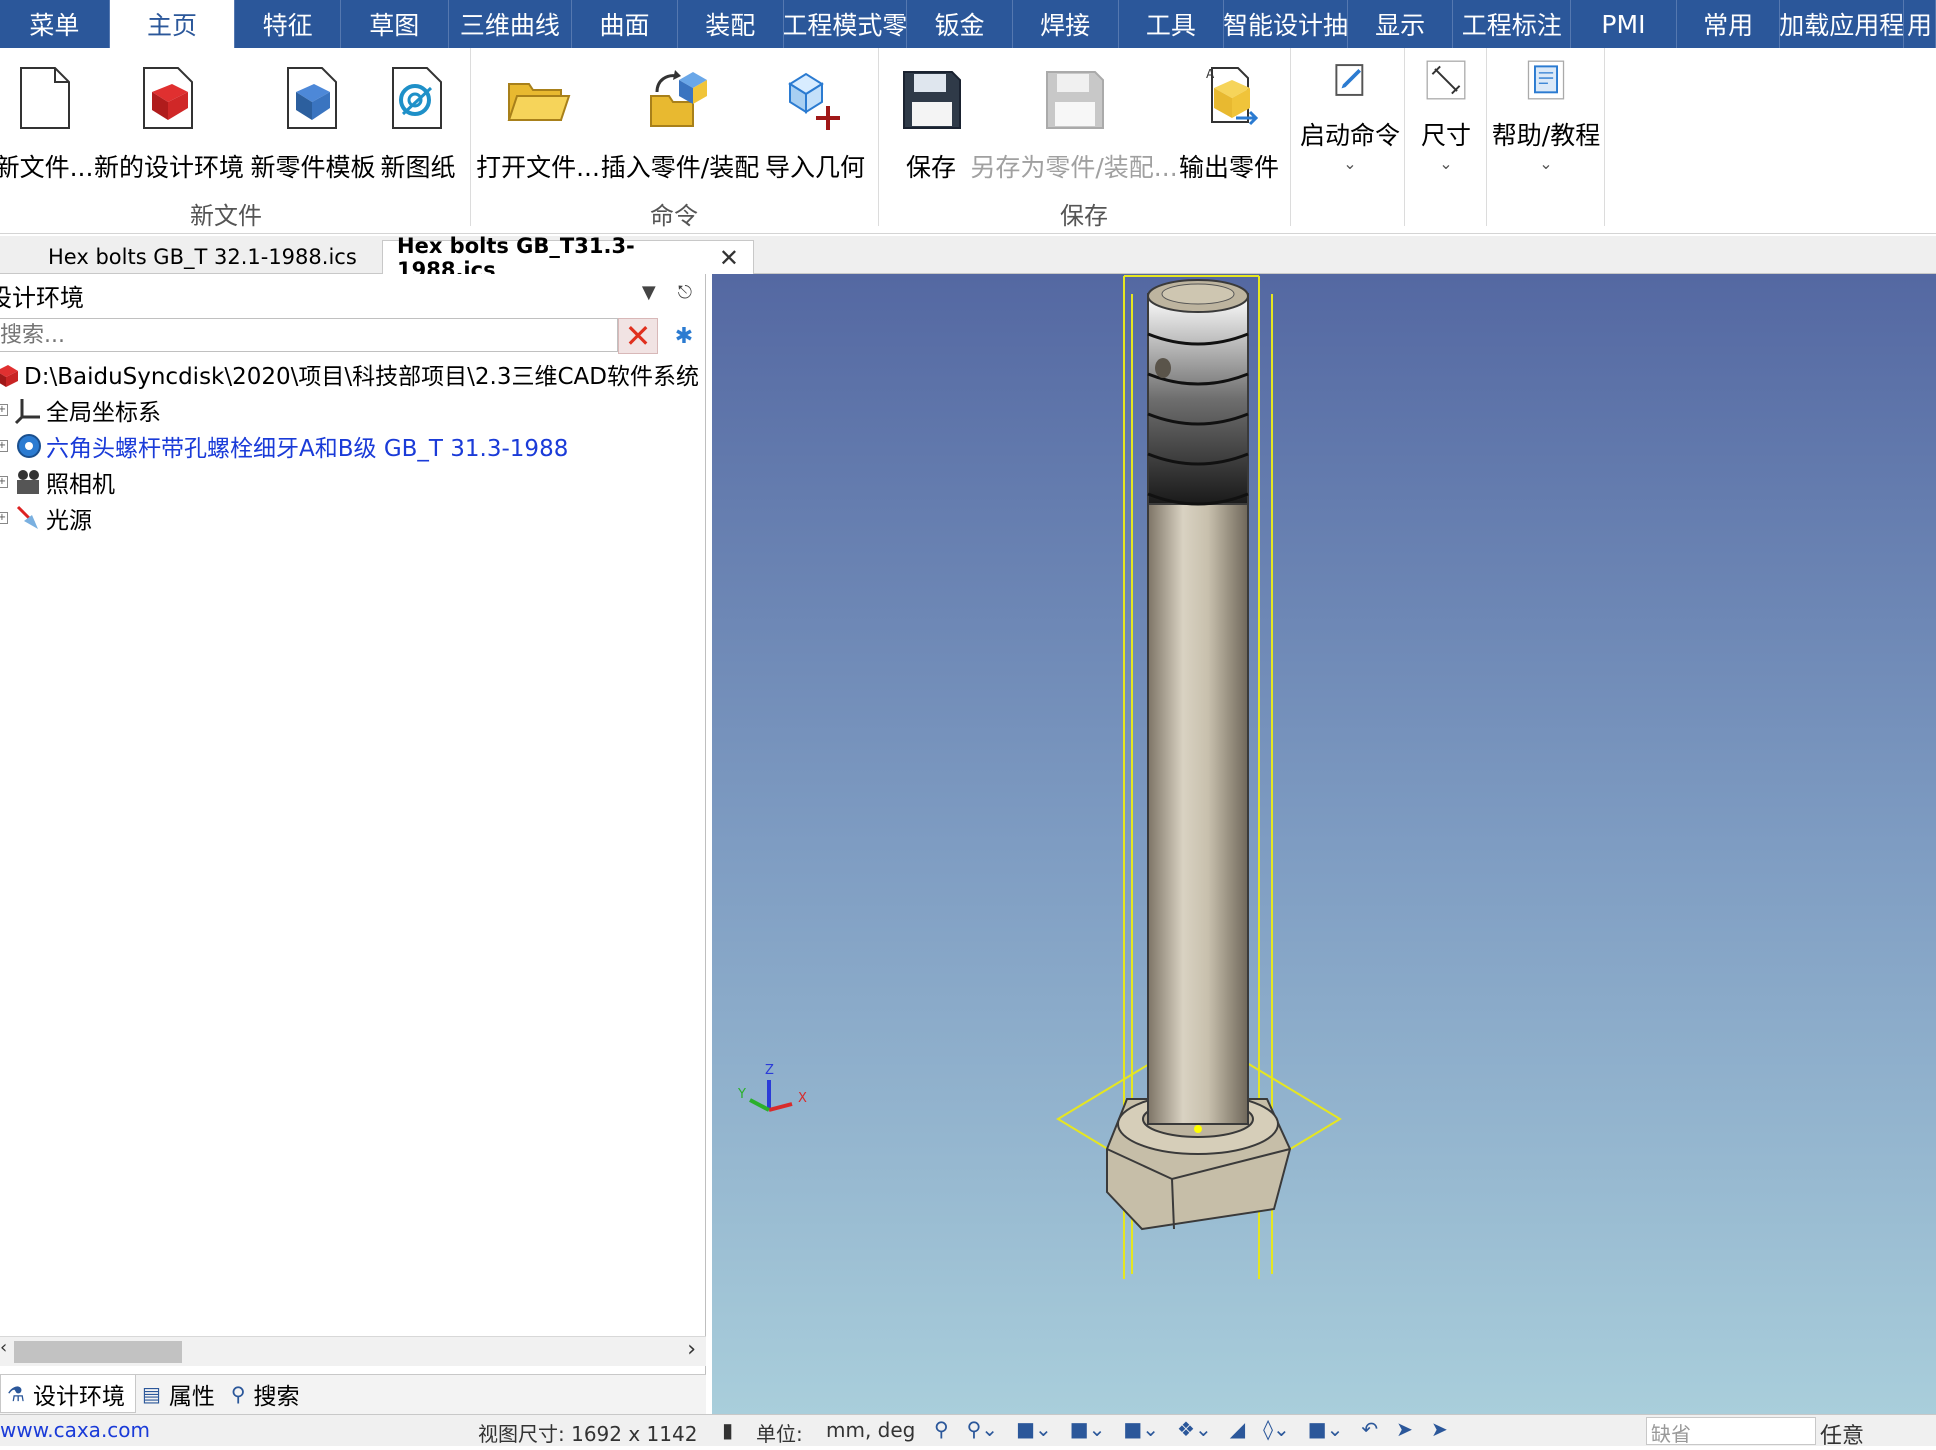 Image resolution: width=1936 pixels, height=1450 pixels. Describe the element at coordinates (1546, 80) in the screenshot. I see `help-book-icon` at that location.